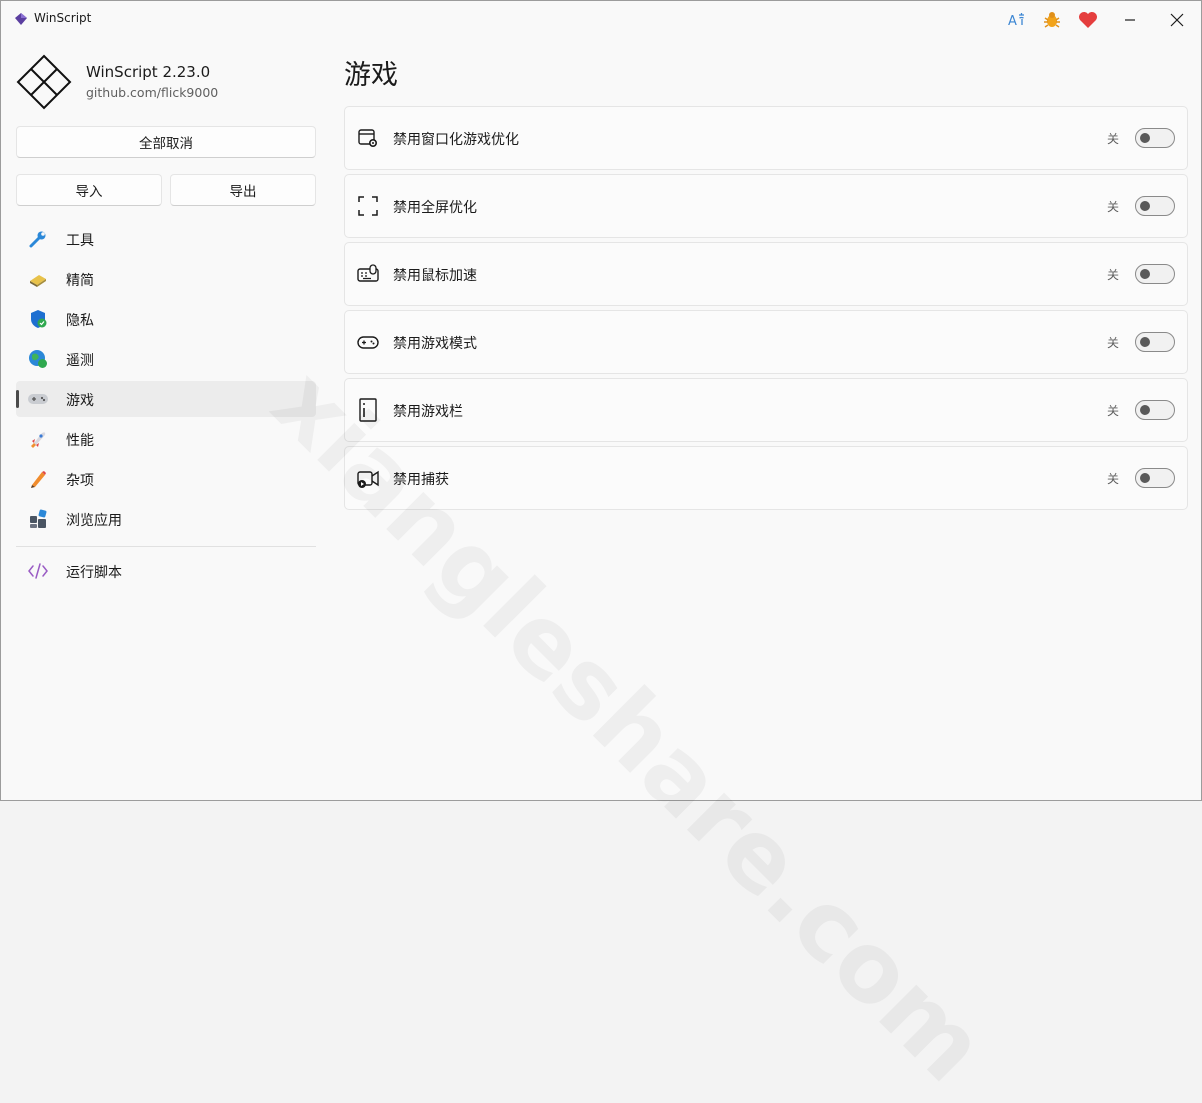 Image resolution: width=1202 pixels, height=1103 pixels. What do you see at coordinates (80, 441) in the screenshot?
I see `sidebar-item-label: 性能` at bounding box center [80, 441].